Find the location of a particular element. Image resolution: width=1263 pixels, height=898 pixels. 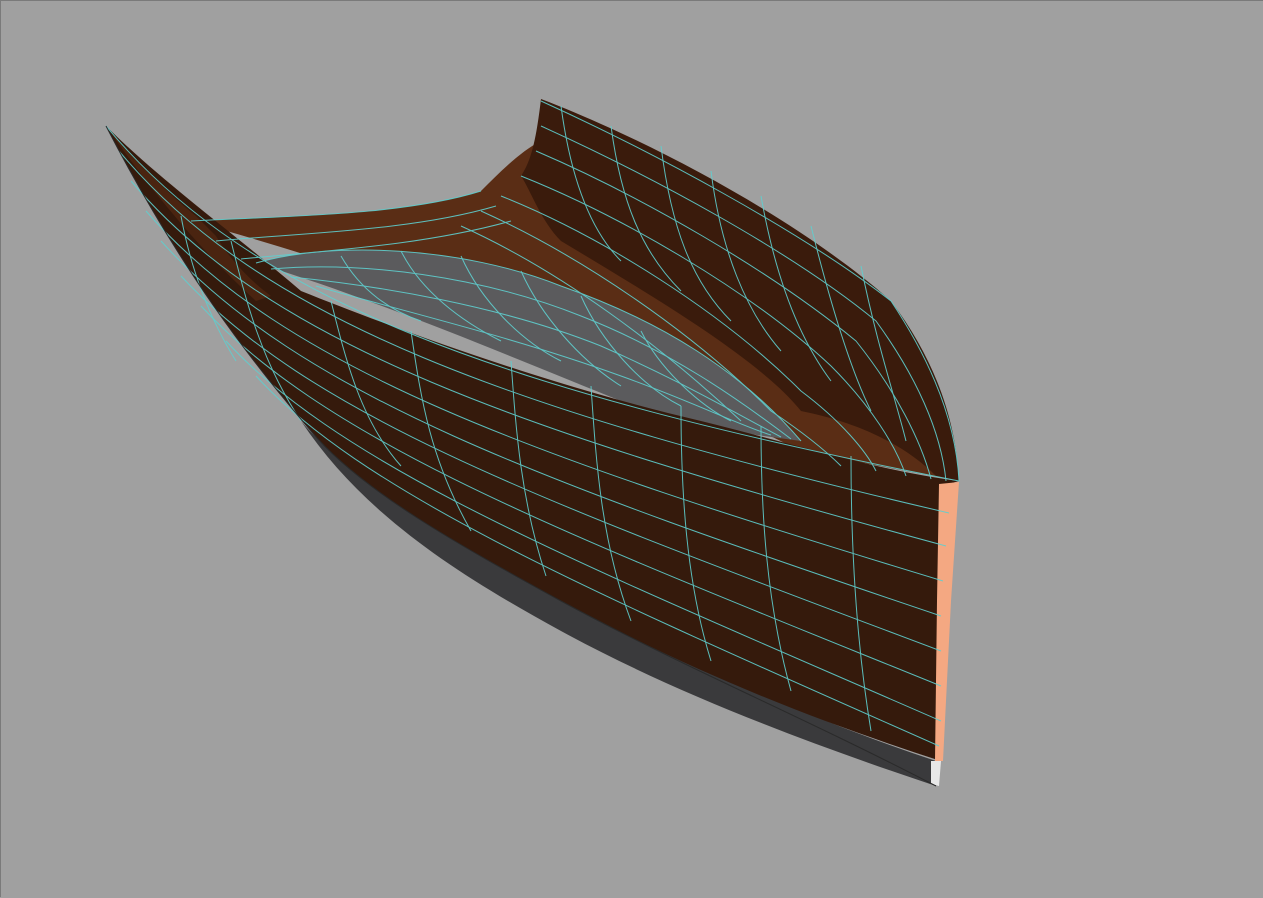

hull-transom-edge is located at coordinates (947, 621).